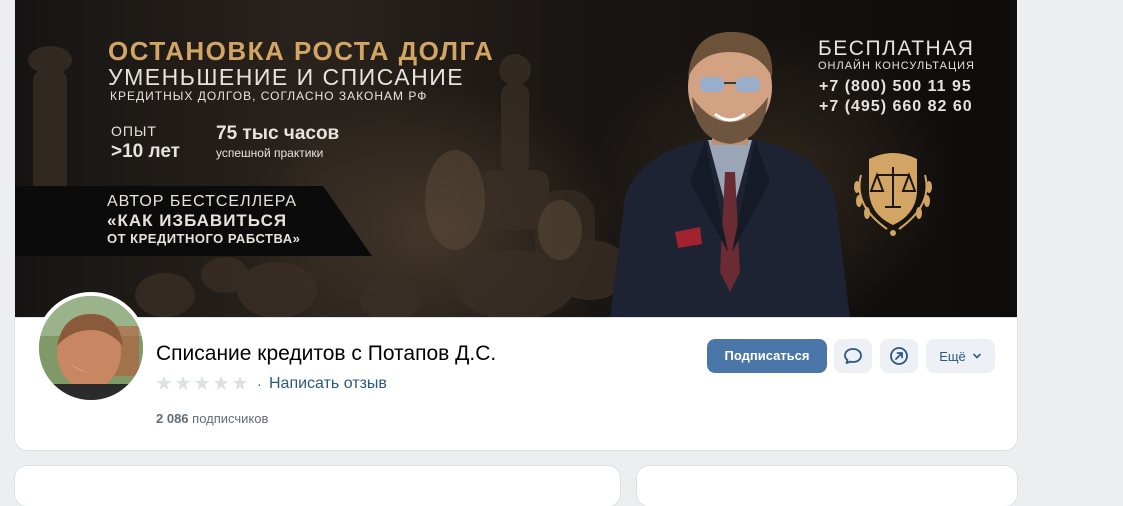 The height and width of the screenshot is (506, 1123). I want to click on consult-subtitle: ОНЛАЙН КОНСУЛЬТАЦИЯ, so click(896, 66).